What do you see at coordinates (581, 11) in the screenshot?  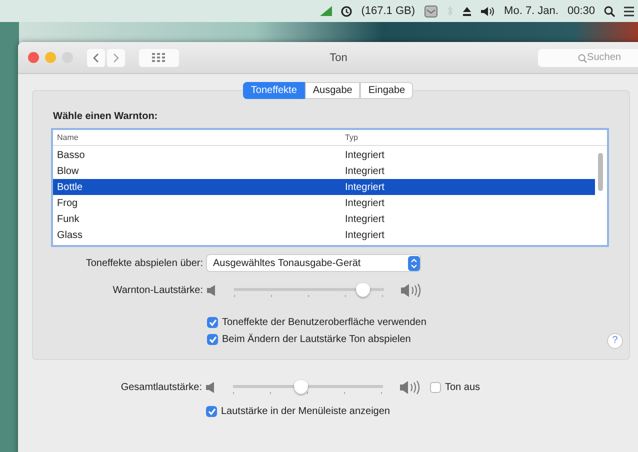 I see `menu-bar-clock: 00:30` at bounding box center [581, 11].